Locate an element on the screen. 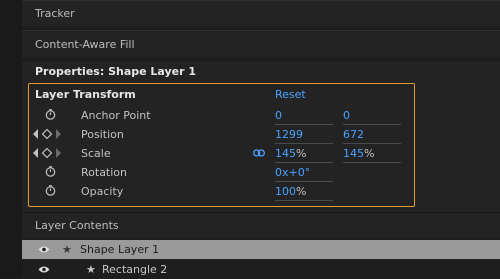 The image size is (500, 279). scale-x-number: 145 is located at coordinates (285, 153).